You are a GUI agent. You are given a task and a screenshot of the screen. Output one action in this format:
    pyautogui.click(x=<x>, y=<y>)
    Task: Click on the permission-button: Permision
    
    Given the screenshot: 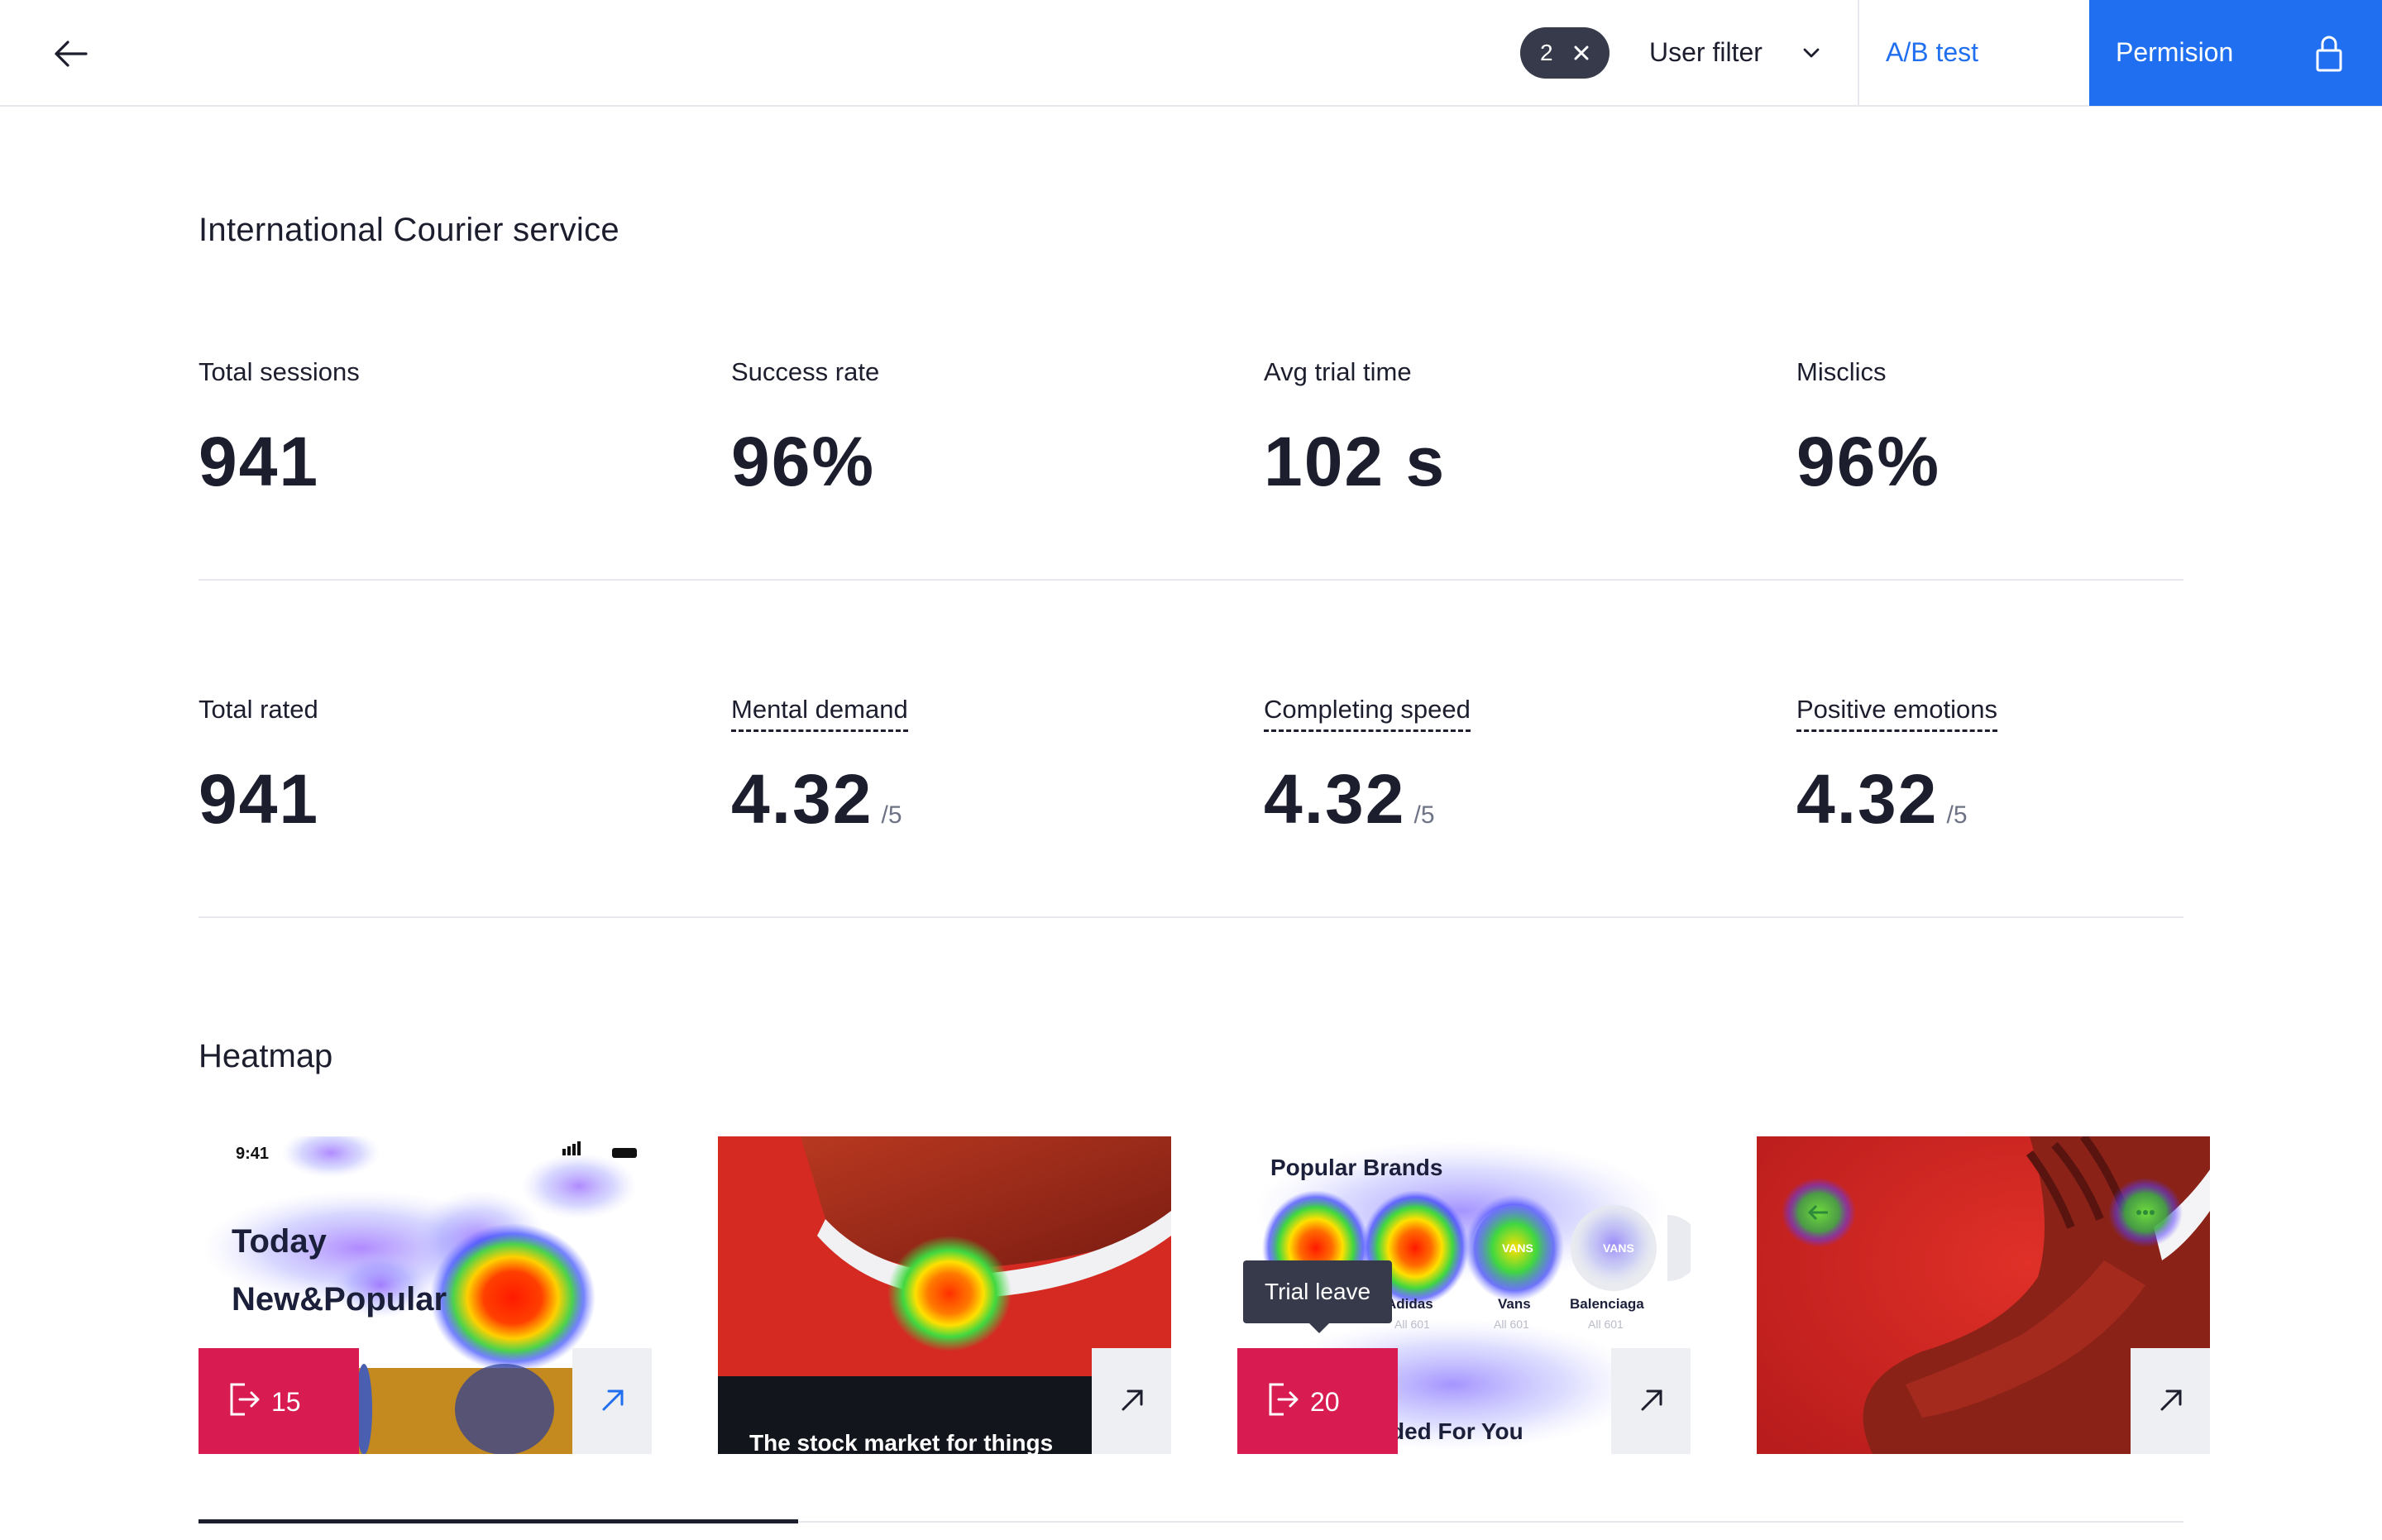 What is the action you would take?
    pyautogui.click(x=2235, y=53)
    